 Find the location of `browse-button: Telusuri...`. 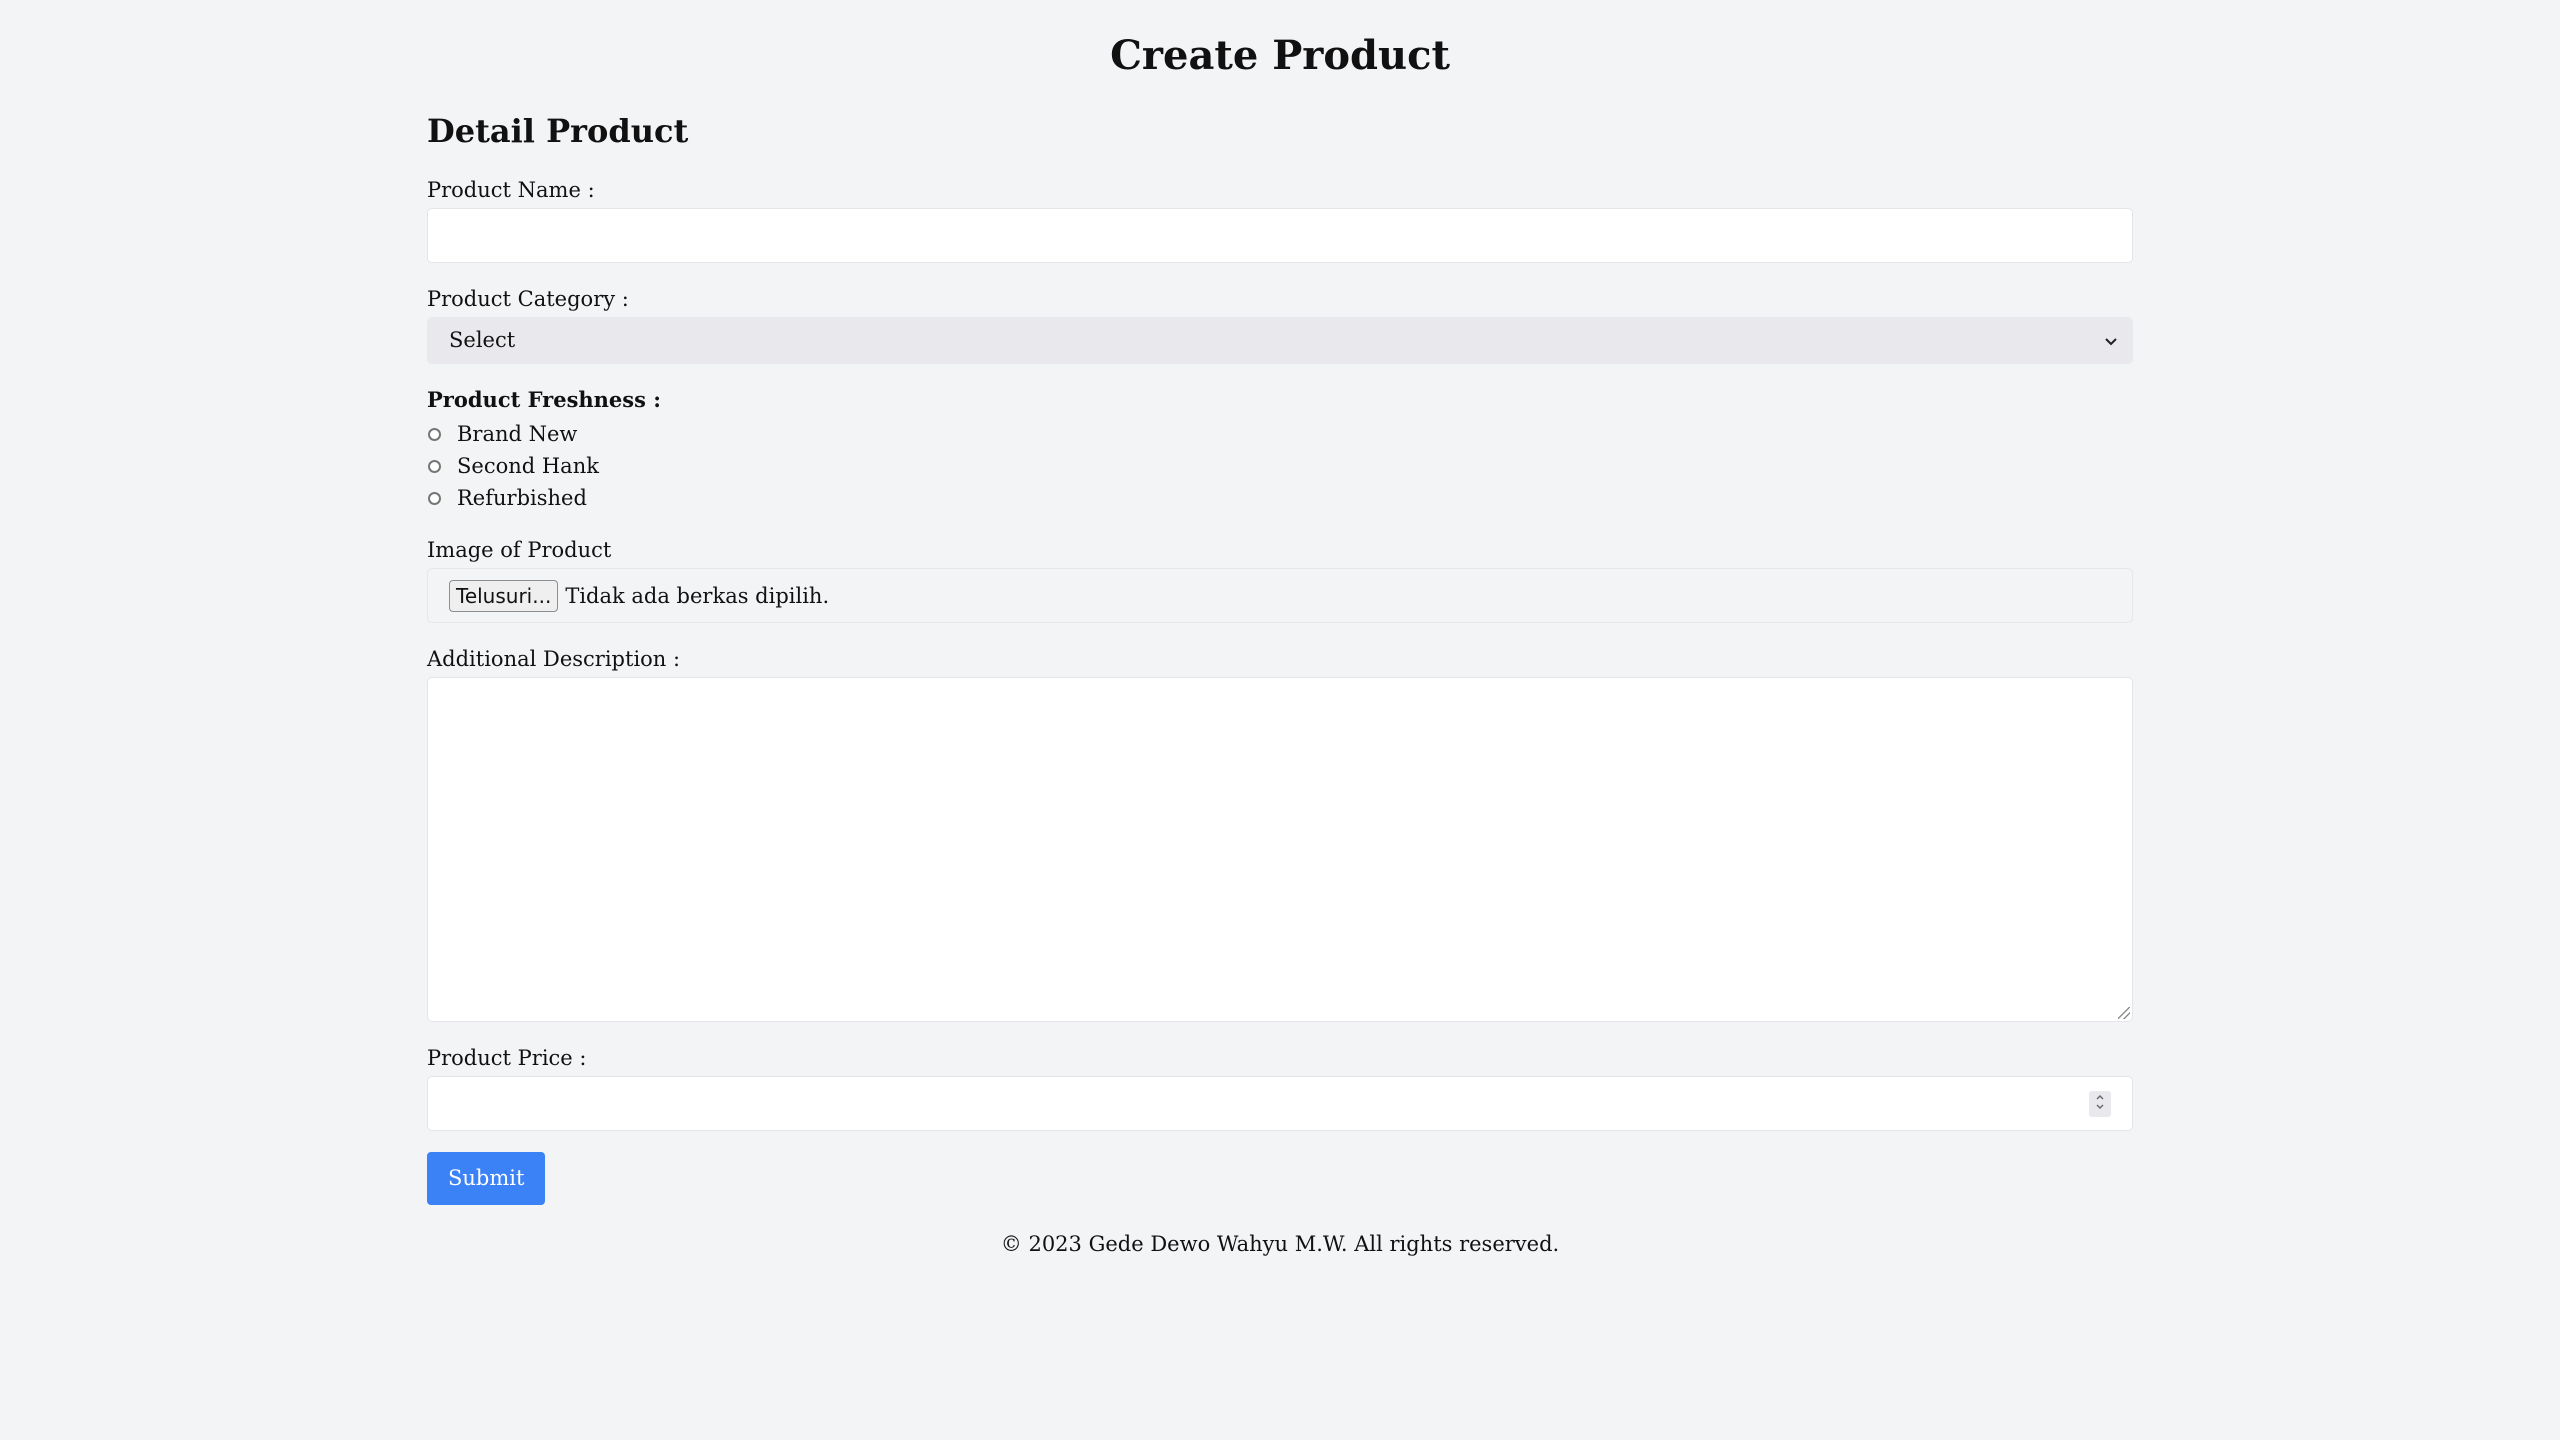

browse-button: Telusuri... is located at coordinates (504, 595).